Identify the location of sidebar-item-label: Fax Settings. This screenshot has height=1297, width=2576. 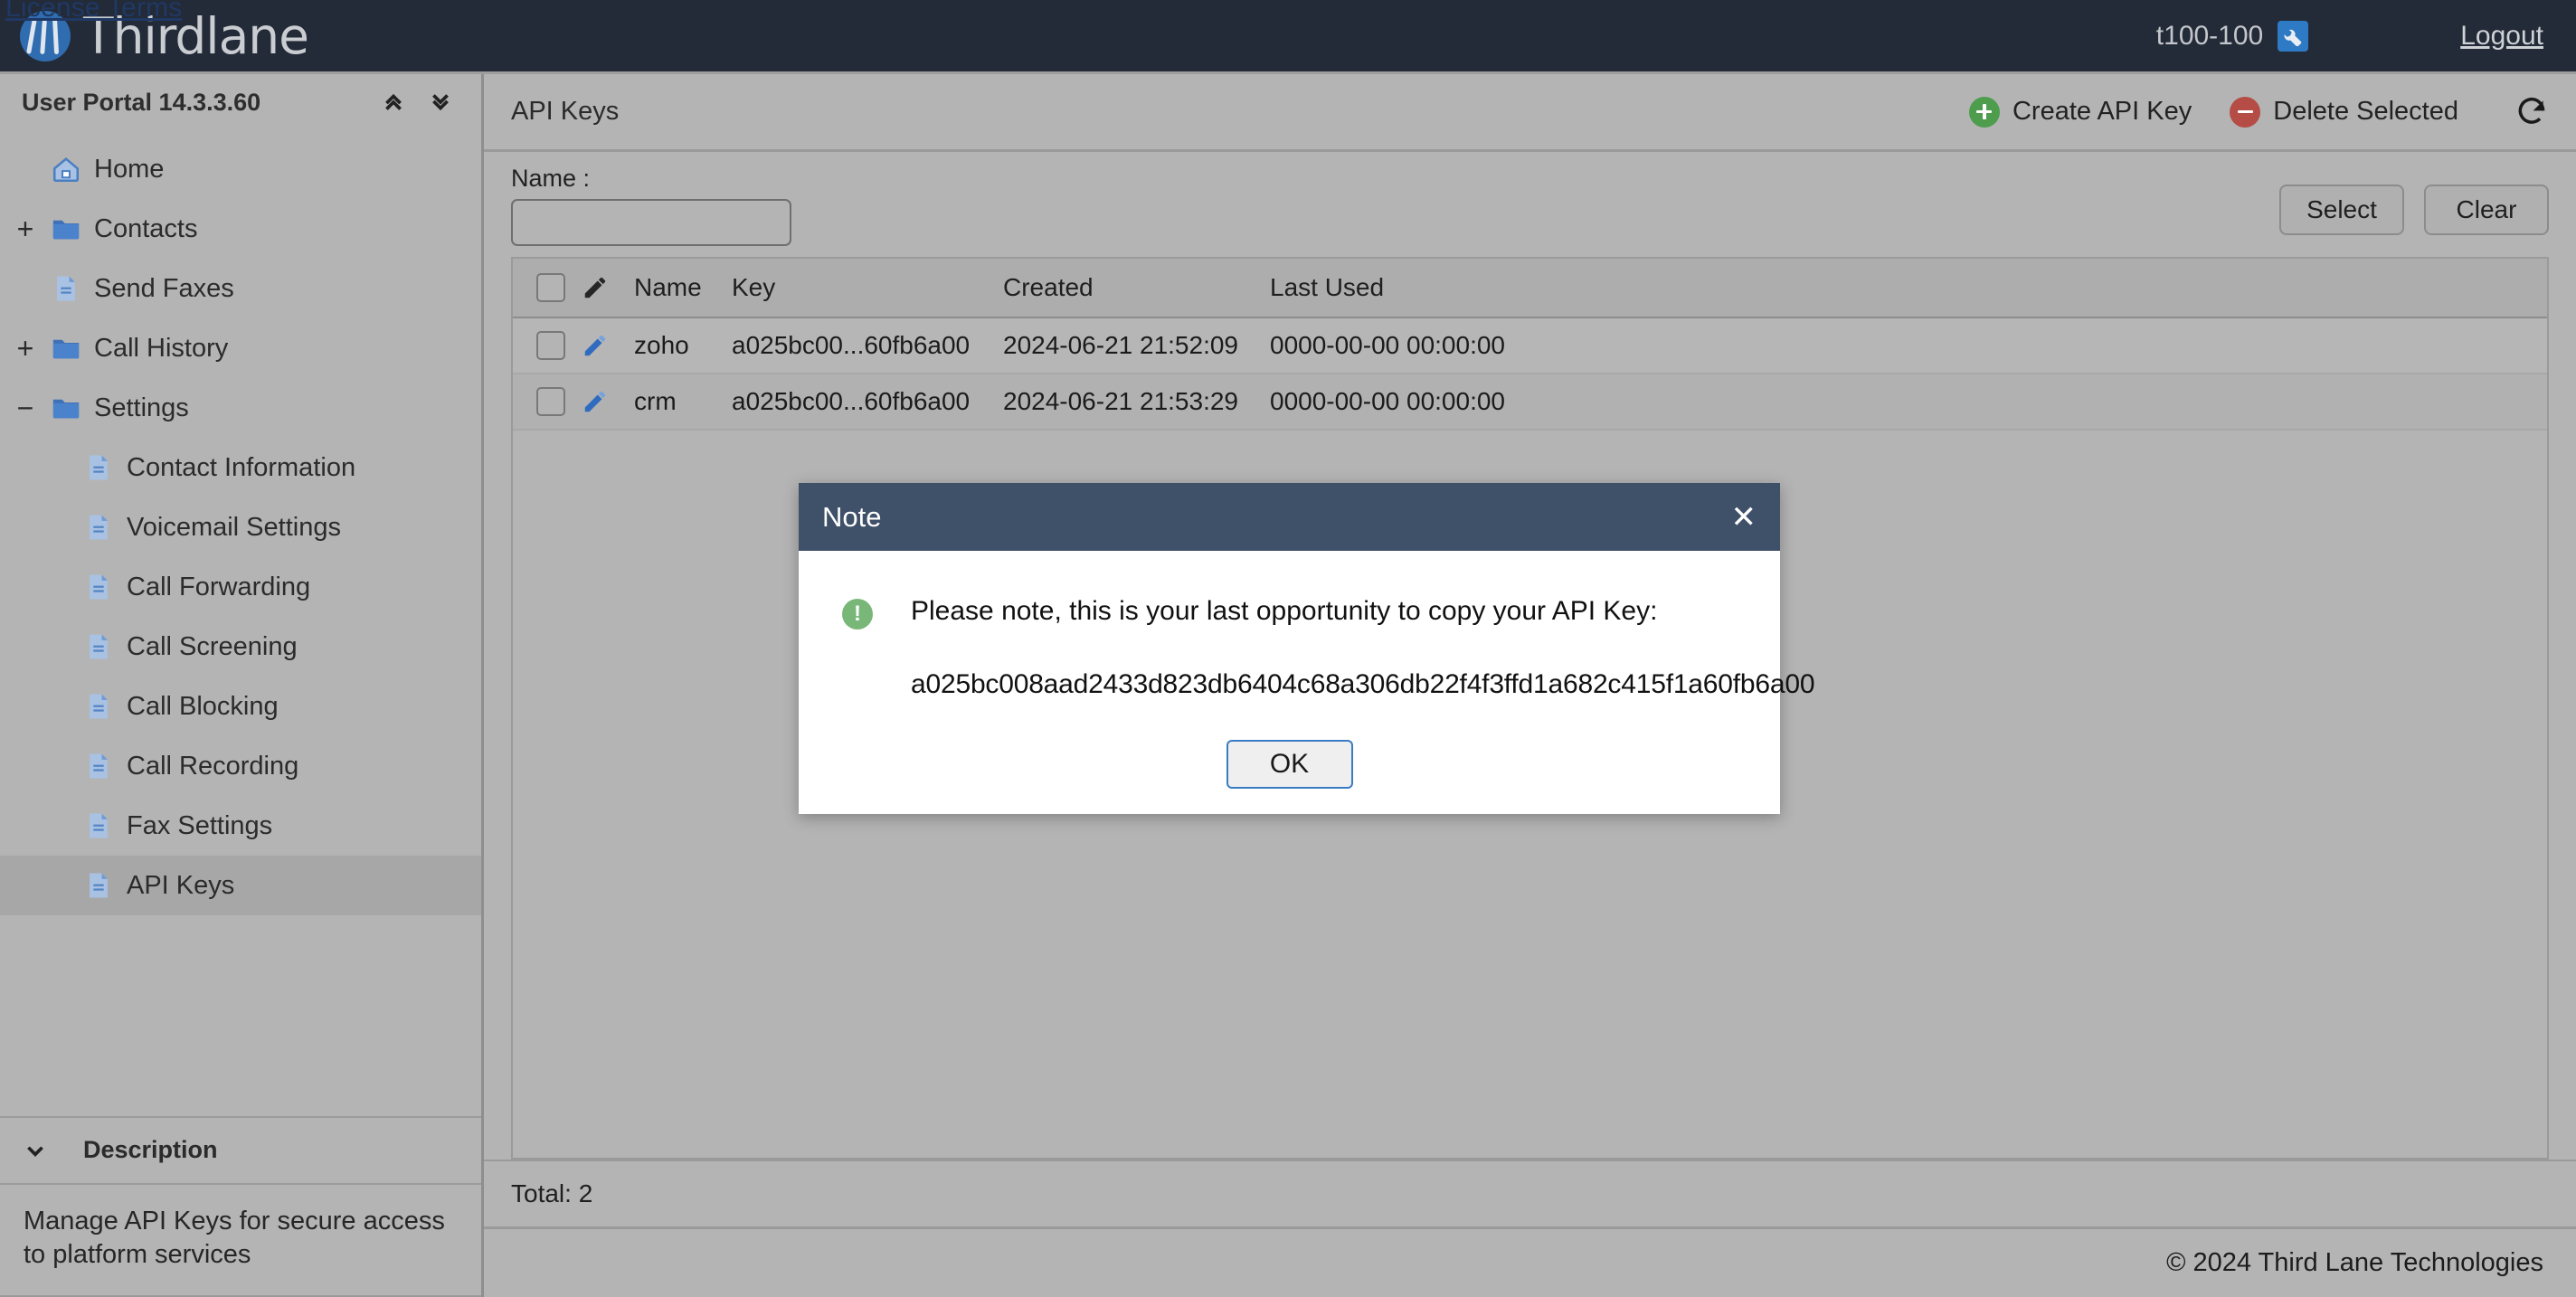
(200, 825).